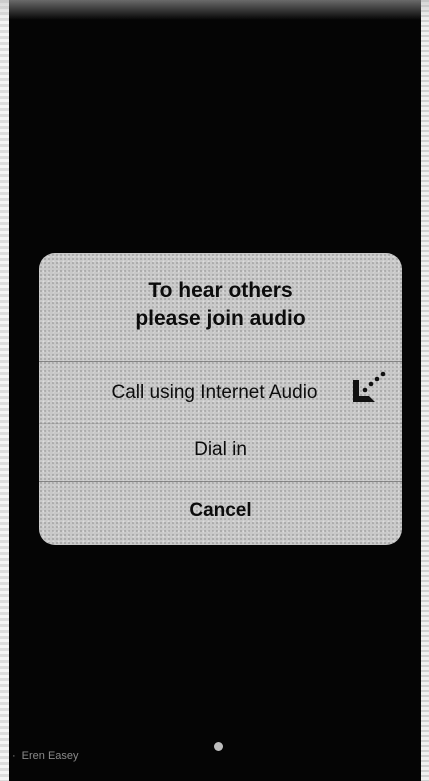 This screenshot has height=781, width=429. Describe the element at coordinates (220, 290) in the screenshot. I see `dialog-title-line-1: To hear others` at that location.